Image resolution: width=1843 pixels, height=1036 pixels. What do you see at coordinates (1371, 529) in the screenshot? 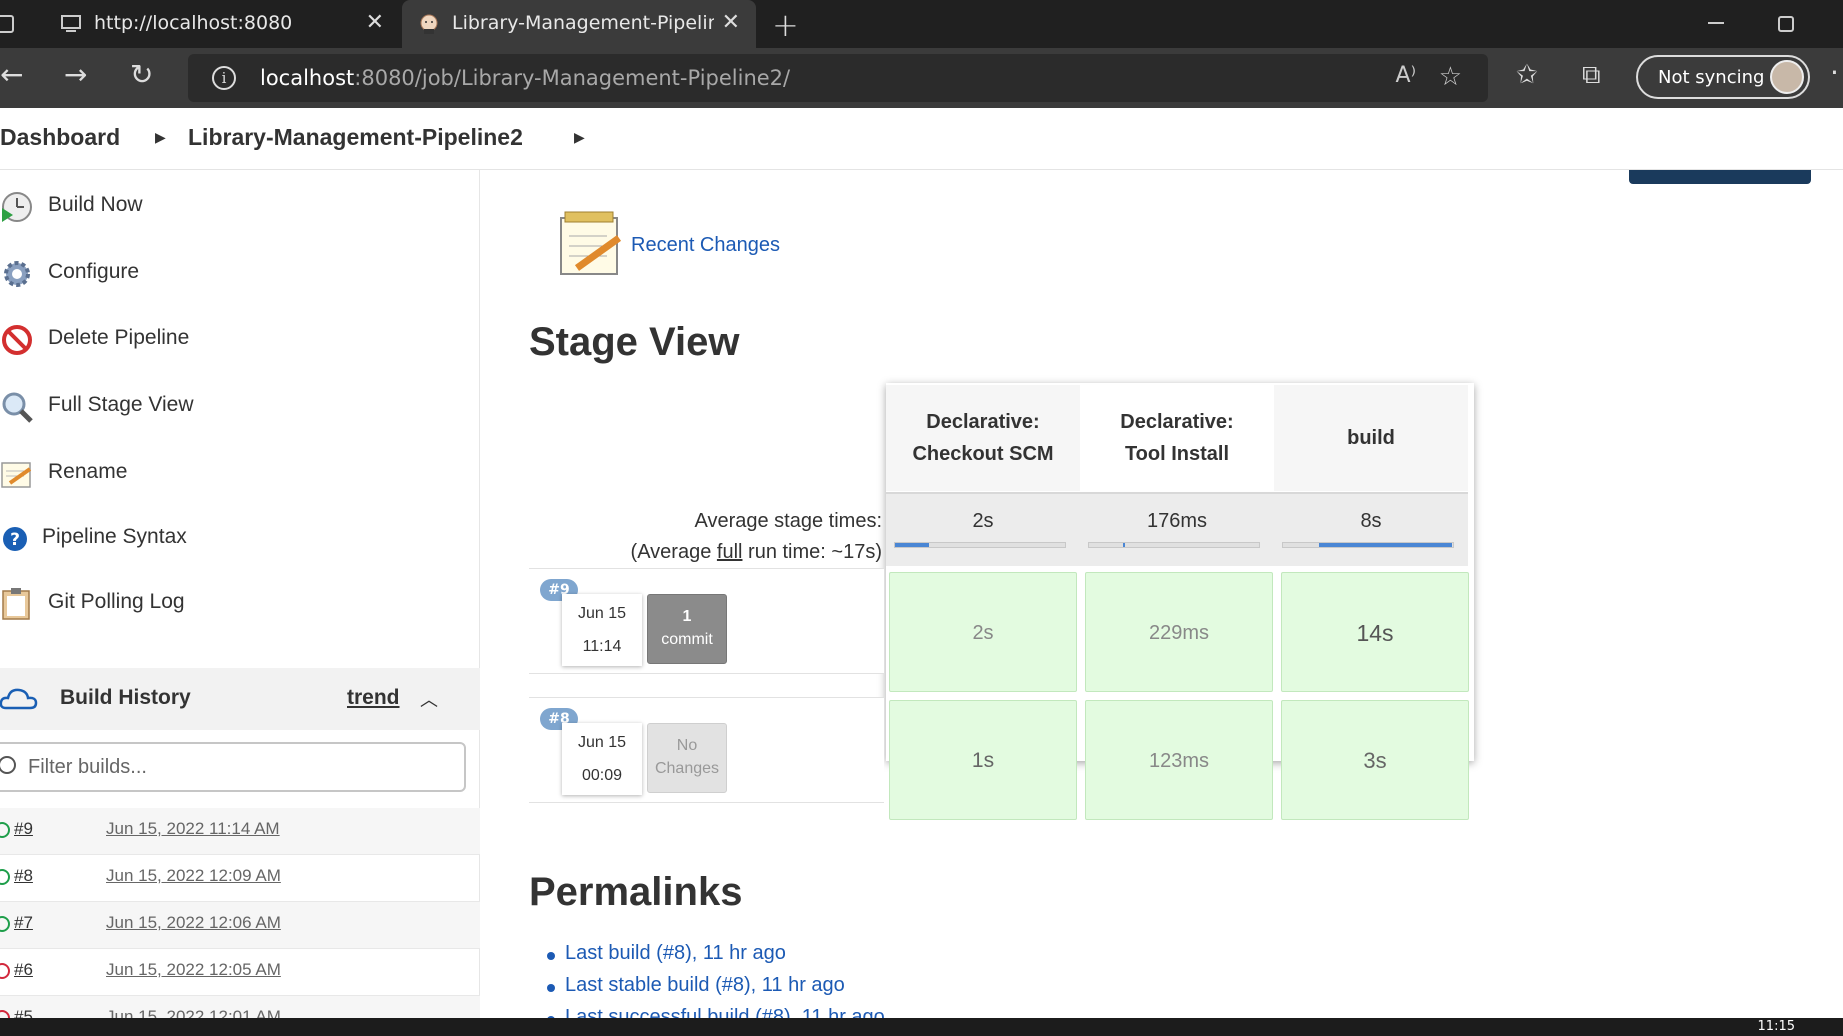
I see `avg-time-build: 8s` at bounding box center [1371, 529].